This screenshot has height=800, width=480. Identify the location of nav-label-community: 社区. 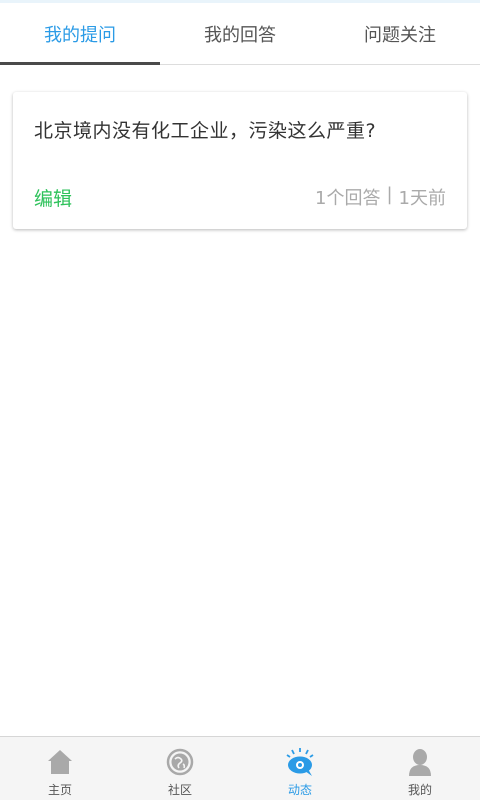
(179, 790).